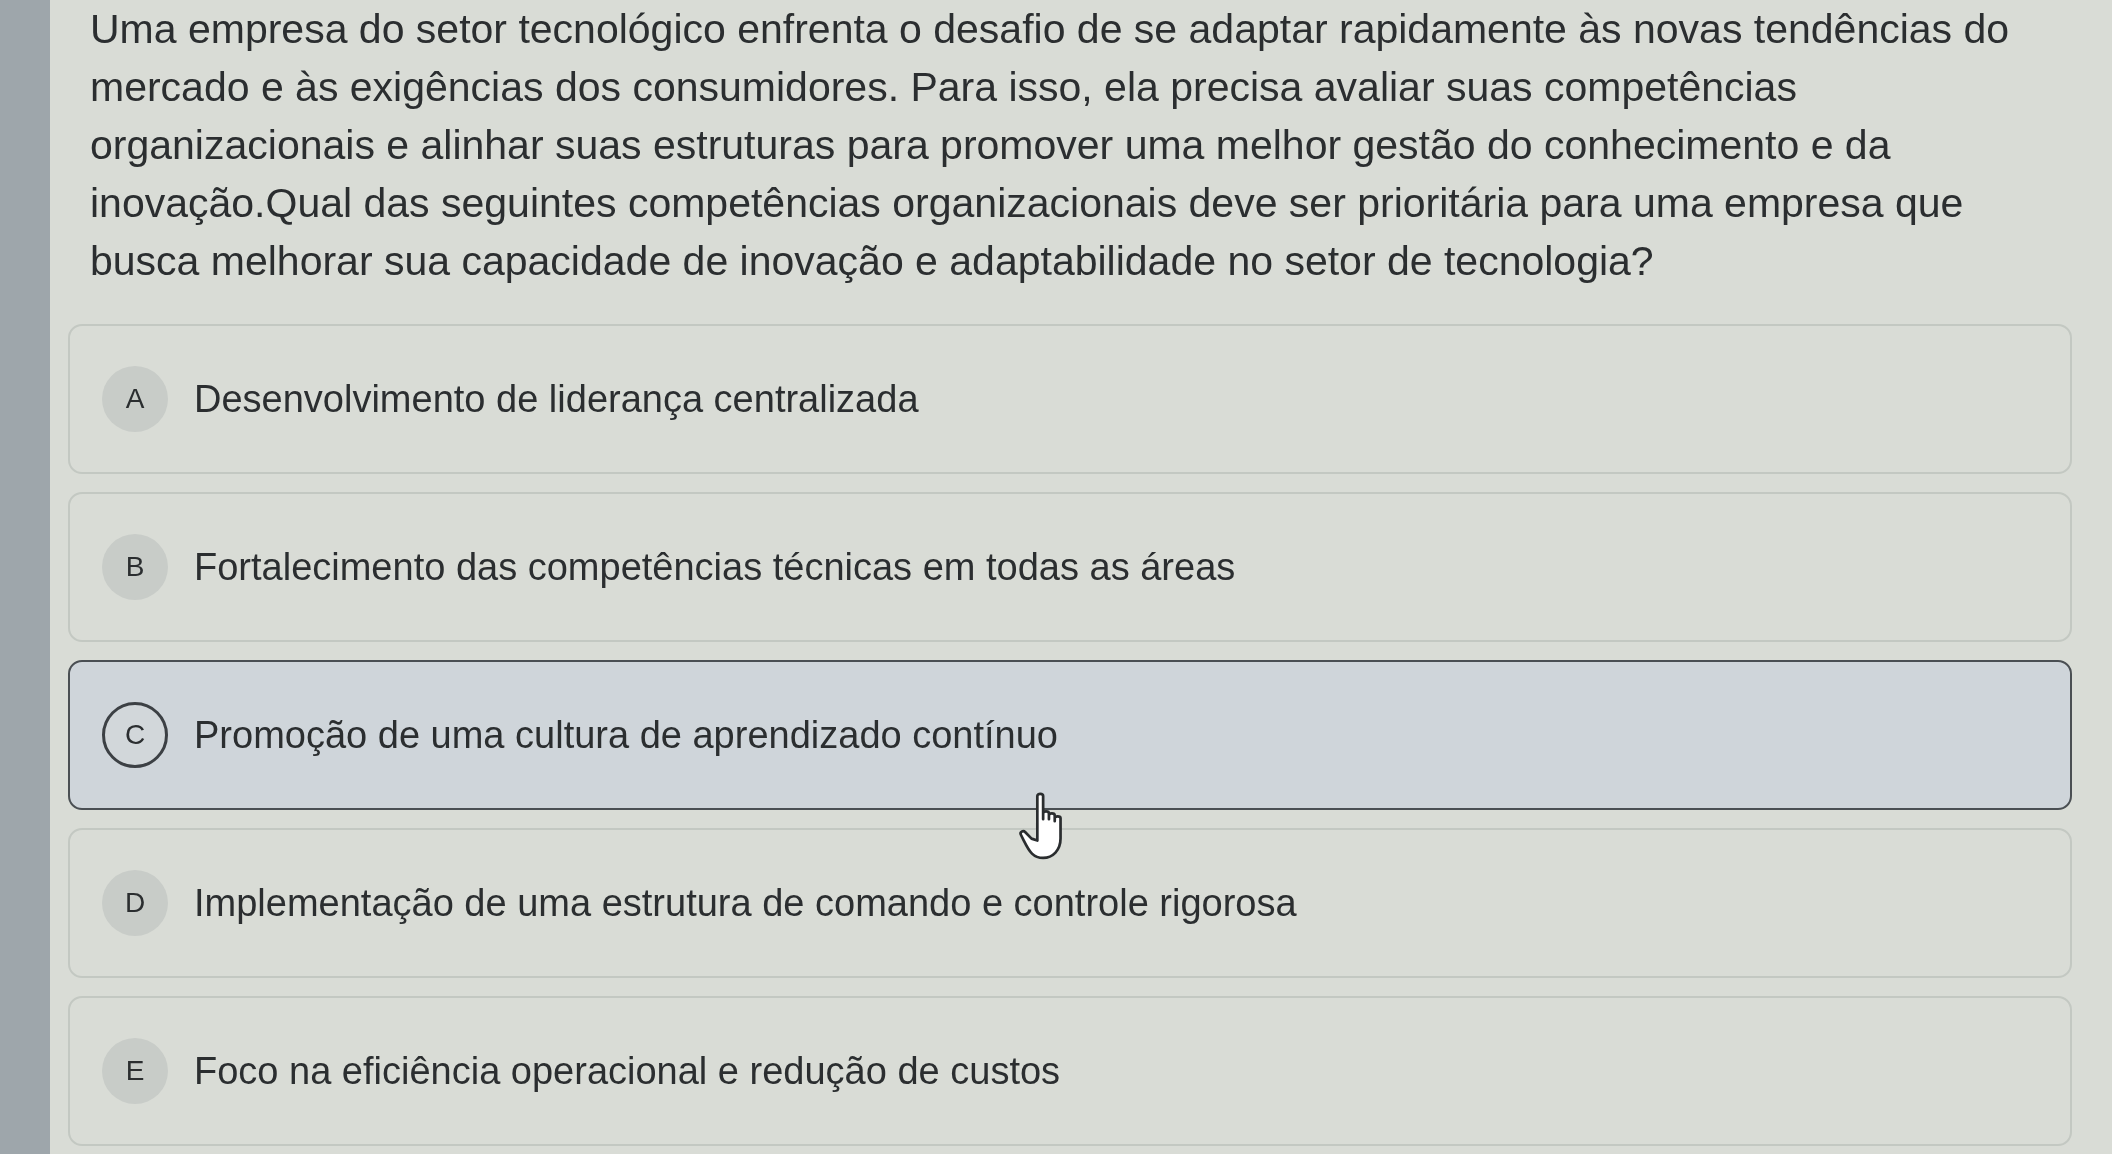  What do you see at coordinates (135, 567) in the screenshot?
I see `option-letter: B` at bounding box center [135, 567].